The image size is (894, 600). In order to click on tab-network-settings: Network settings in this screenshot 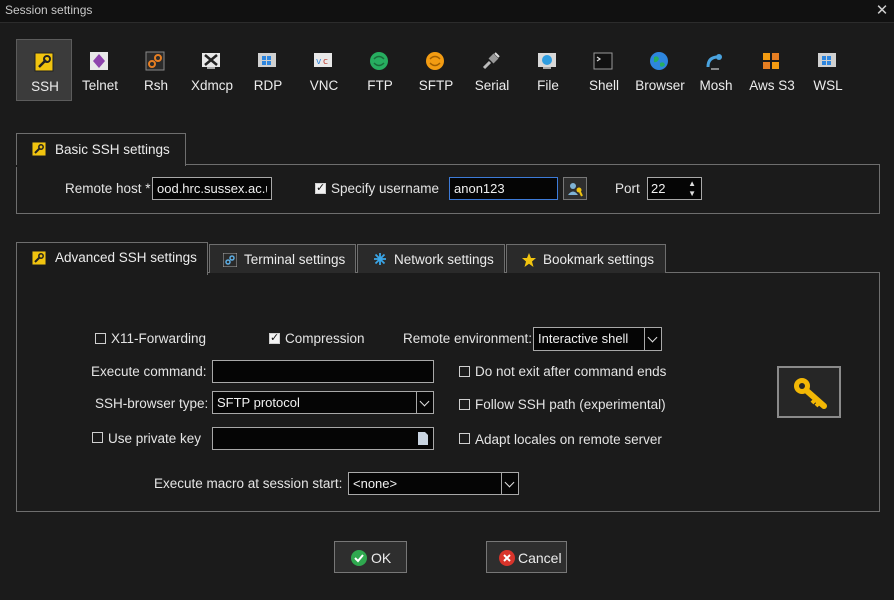, I will do `click(431, 258)`.